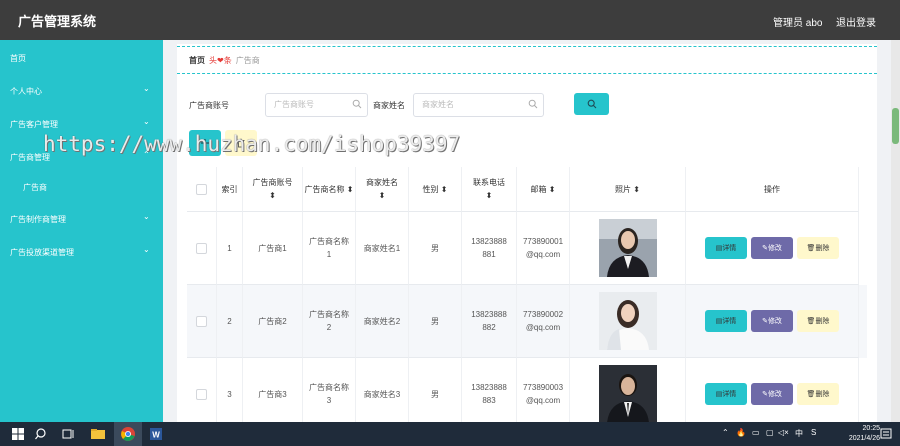 This screenshot has height=446, width=900. I want to click on page-scrollbar, so click(895, 231).